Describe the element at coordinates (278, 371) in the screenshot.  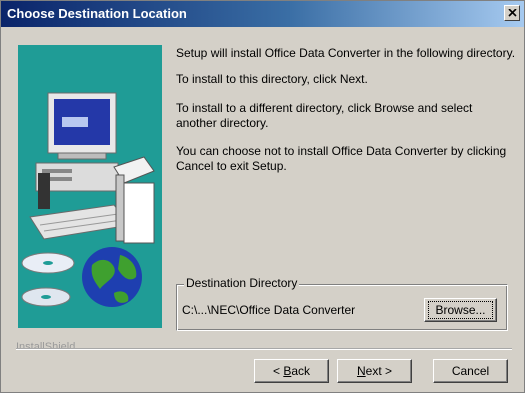
I see `back-prefix: <` at that location.